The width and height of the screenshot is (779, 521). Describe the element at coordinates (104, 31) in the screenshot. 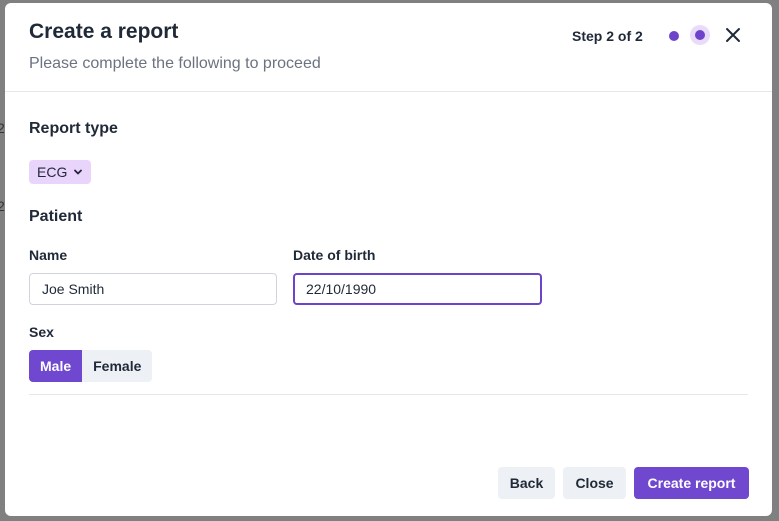

I see `dialog-title: Create a report` at that location.